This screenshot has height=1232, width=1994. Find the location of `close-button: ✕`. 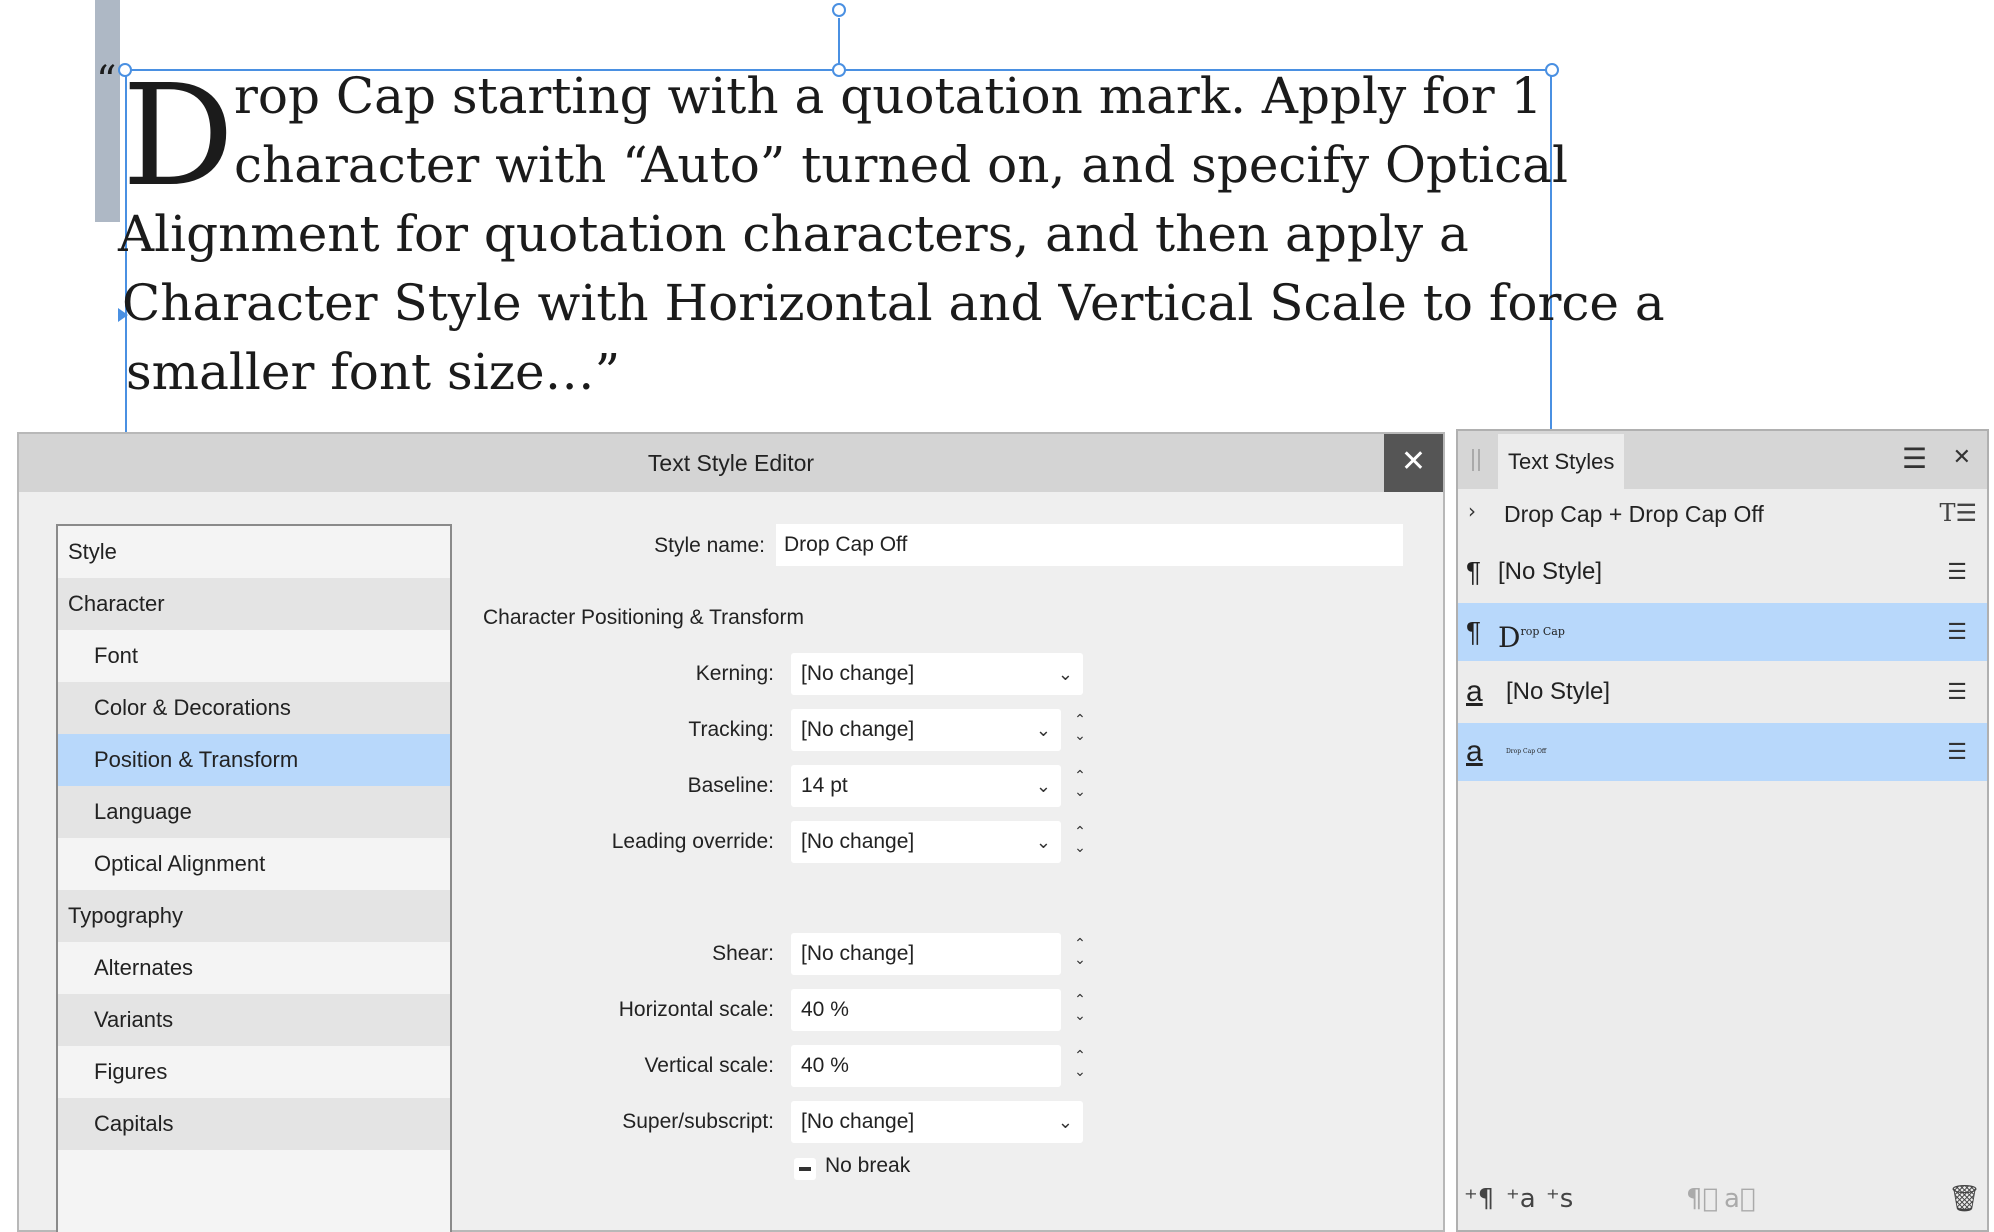

close-button: ✕ is located at coordinates (1413, 463).